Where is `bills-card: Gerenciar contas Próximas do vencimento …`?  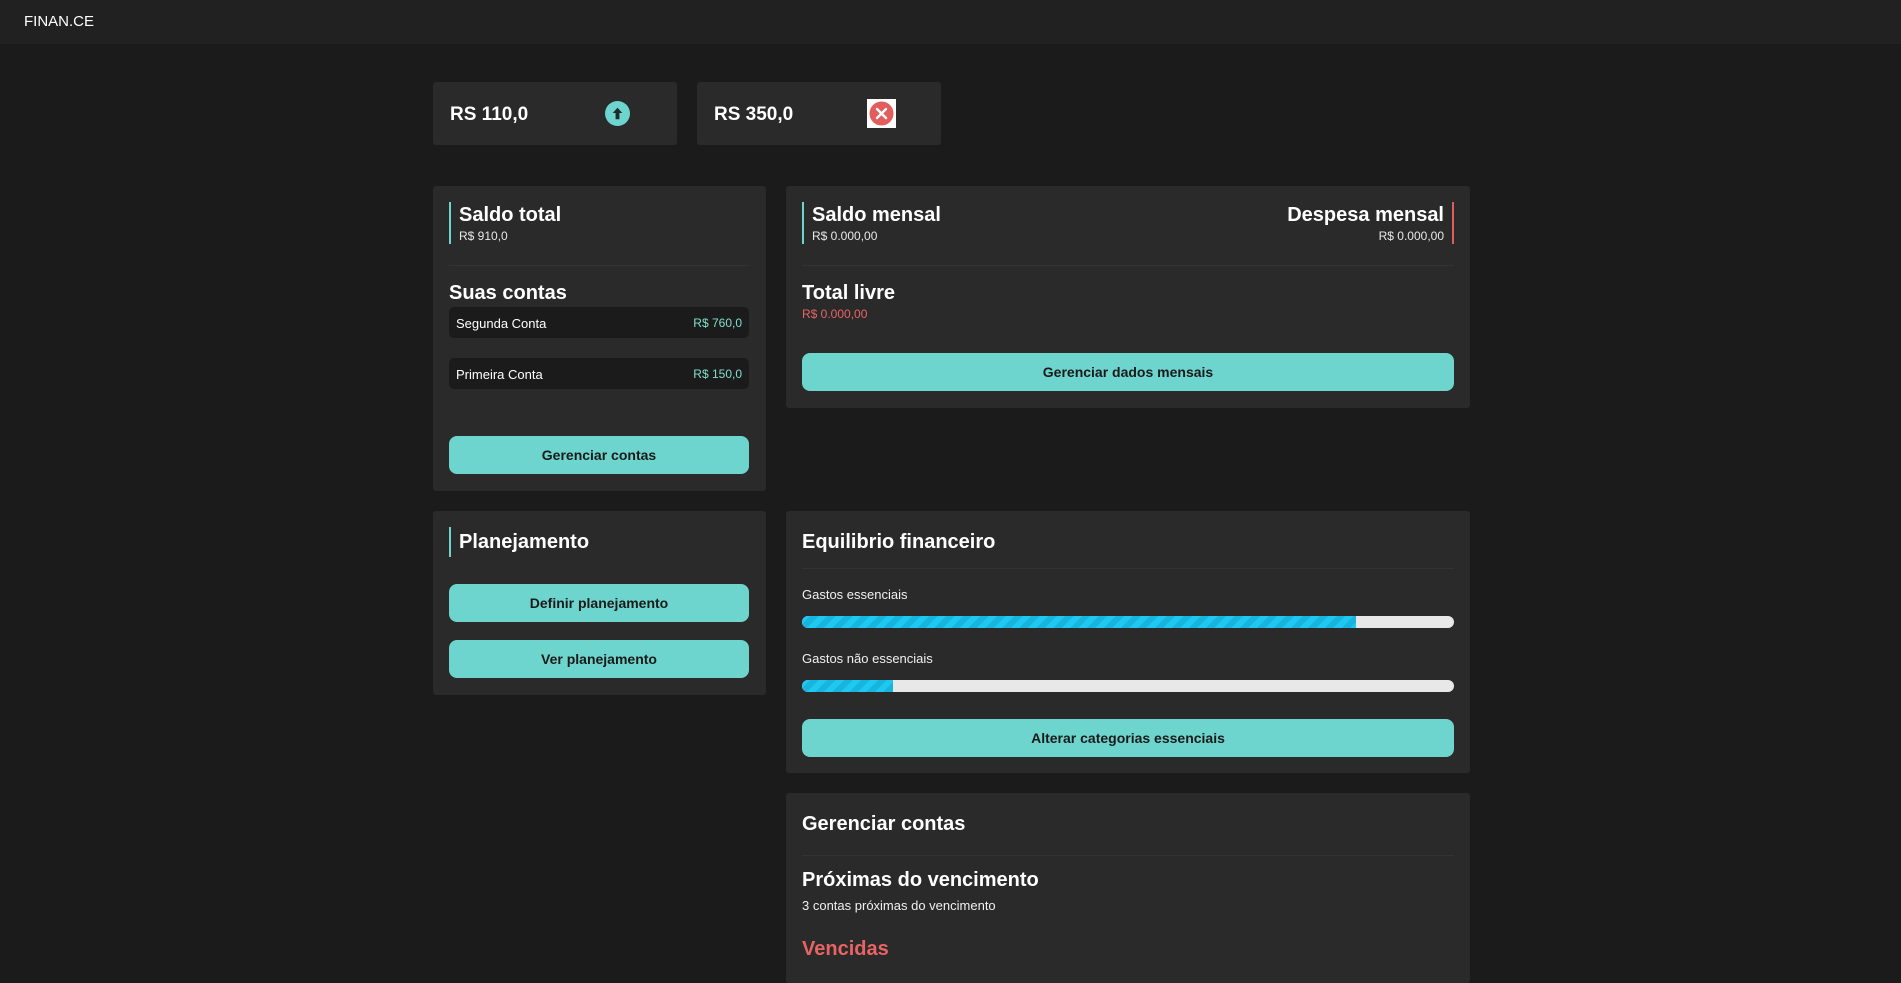
bills-card: Gerenciar contas Próximas do vencimento … is located at coordinates (1128, 888).